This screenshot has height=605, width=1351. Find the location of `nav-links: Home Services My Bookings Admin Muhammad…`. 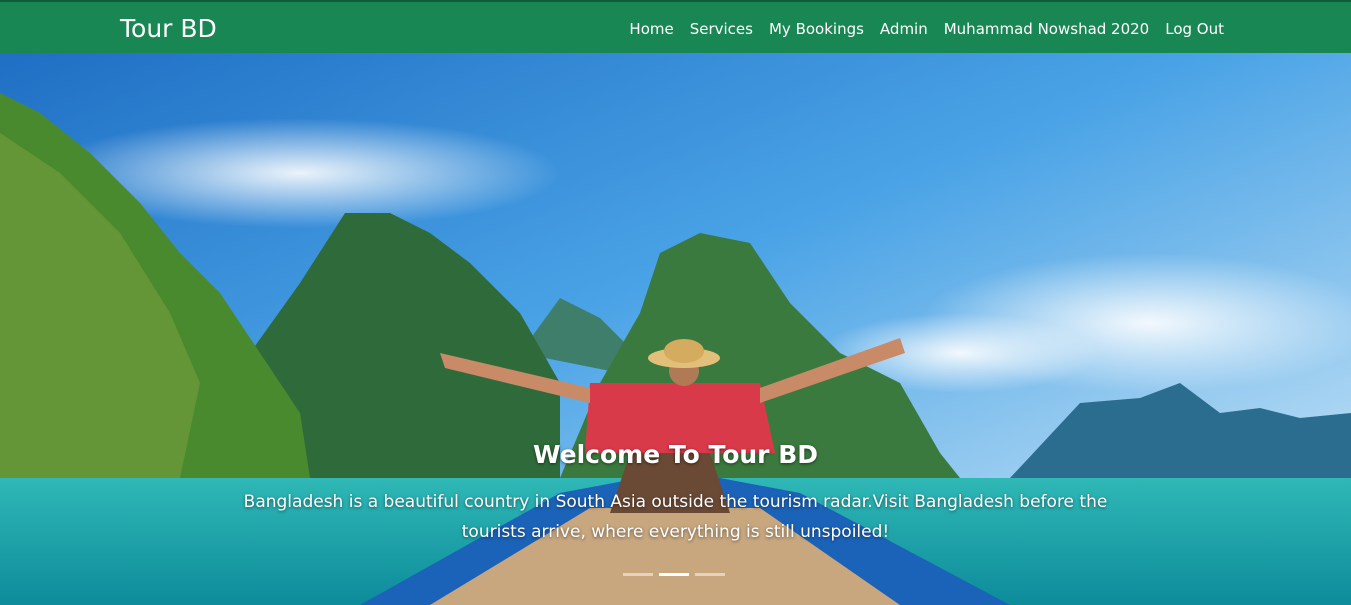

nav-links: Home Services My Bookings Admin Muhammad… is located at coordinates (926, 29).